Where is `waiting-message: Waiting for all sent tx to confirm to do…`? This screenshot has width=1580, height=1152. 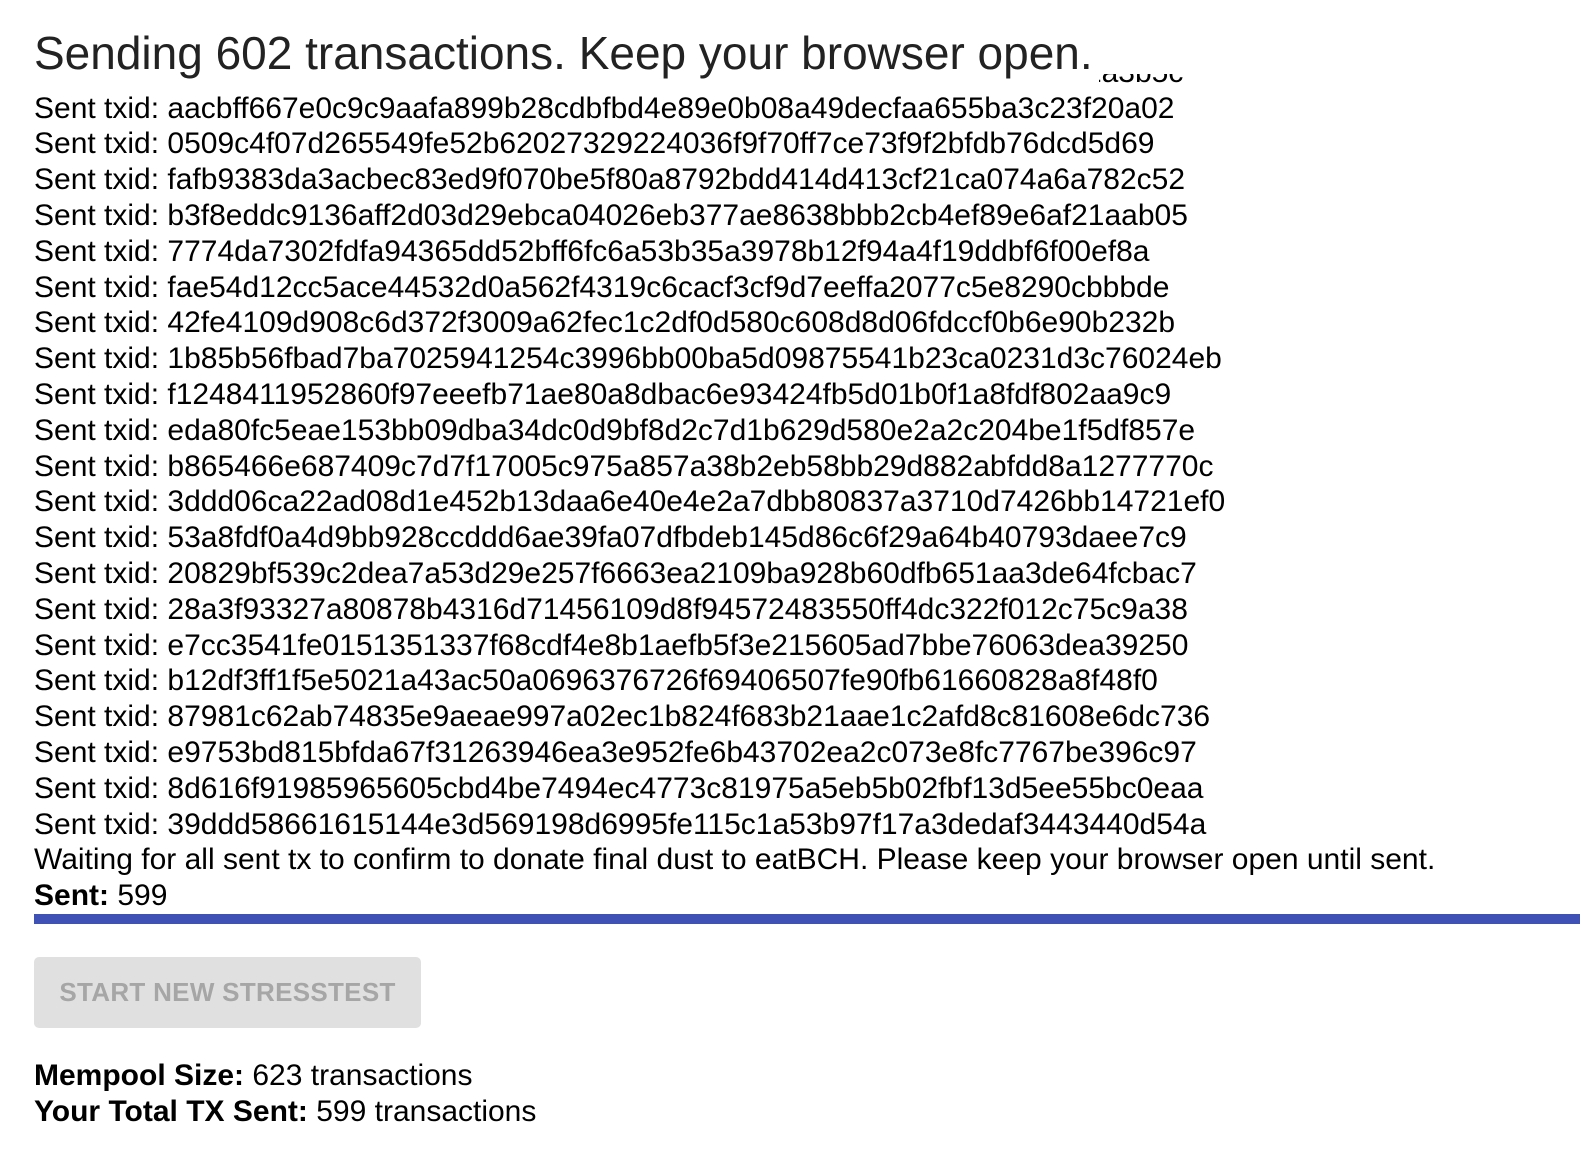
waiting-message: Waiting for all sent tx to confirm to do… is located at coordinates (735, 860).